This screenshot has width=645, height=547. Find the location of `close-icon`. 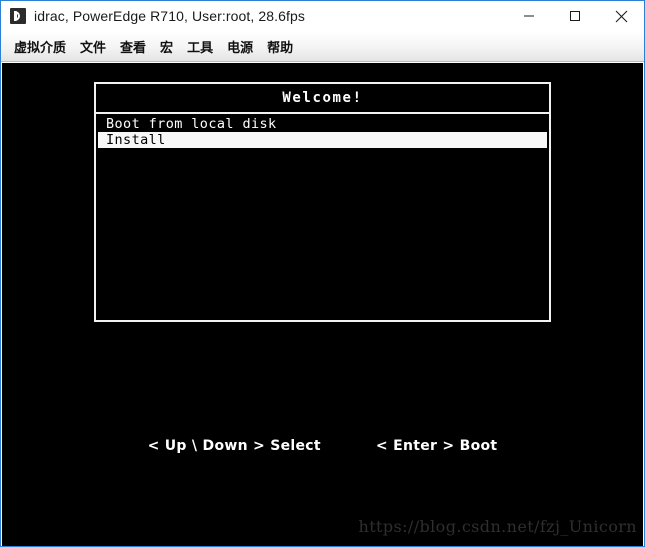

close-icon is located at coordinates (621, 16).